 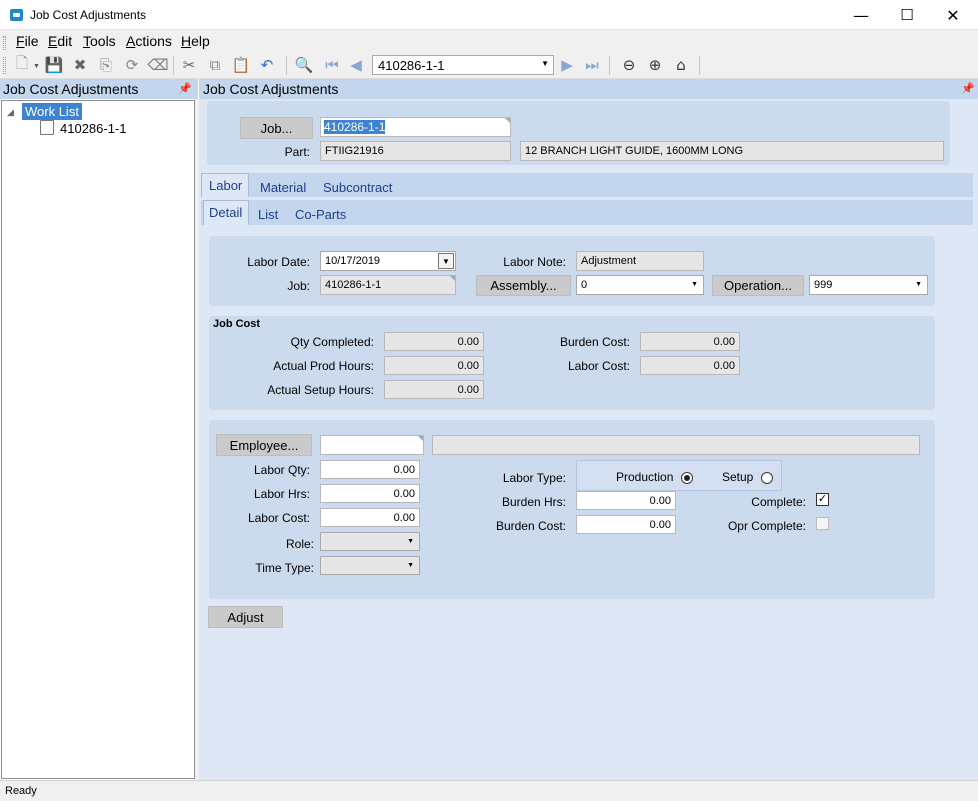 What do you see at coordinates (370, 541) in the screenshot?
I see `role-combo: ▼` at bounding box center [370, 541].